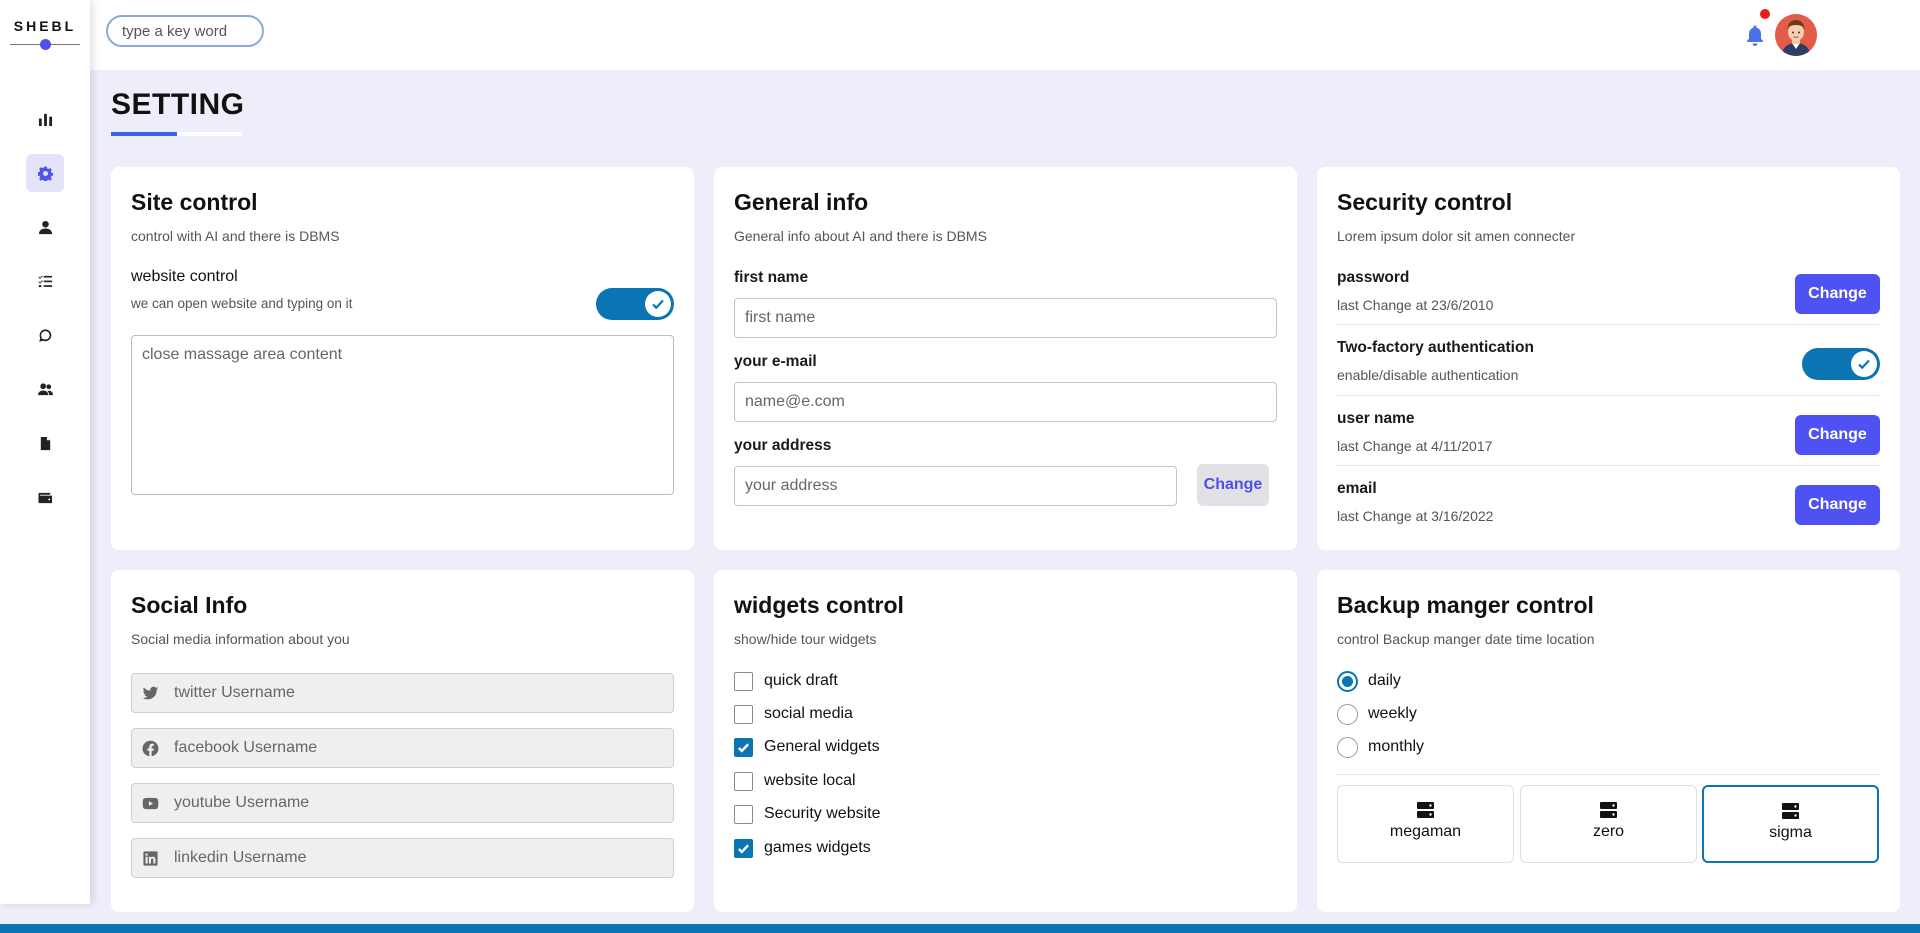 This screenshot has height=933, width=1920. I want to click on backup-radio-row: monthly, so click(1380, 747).